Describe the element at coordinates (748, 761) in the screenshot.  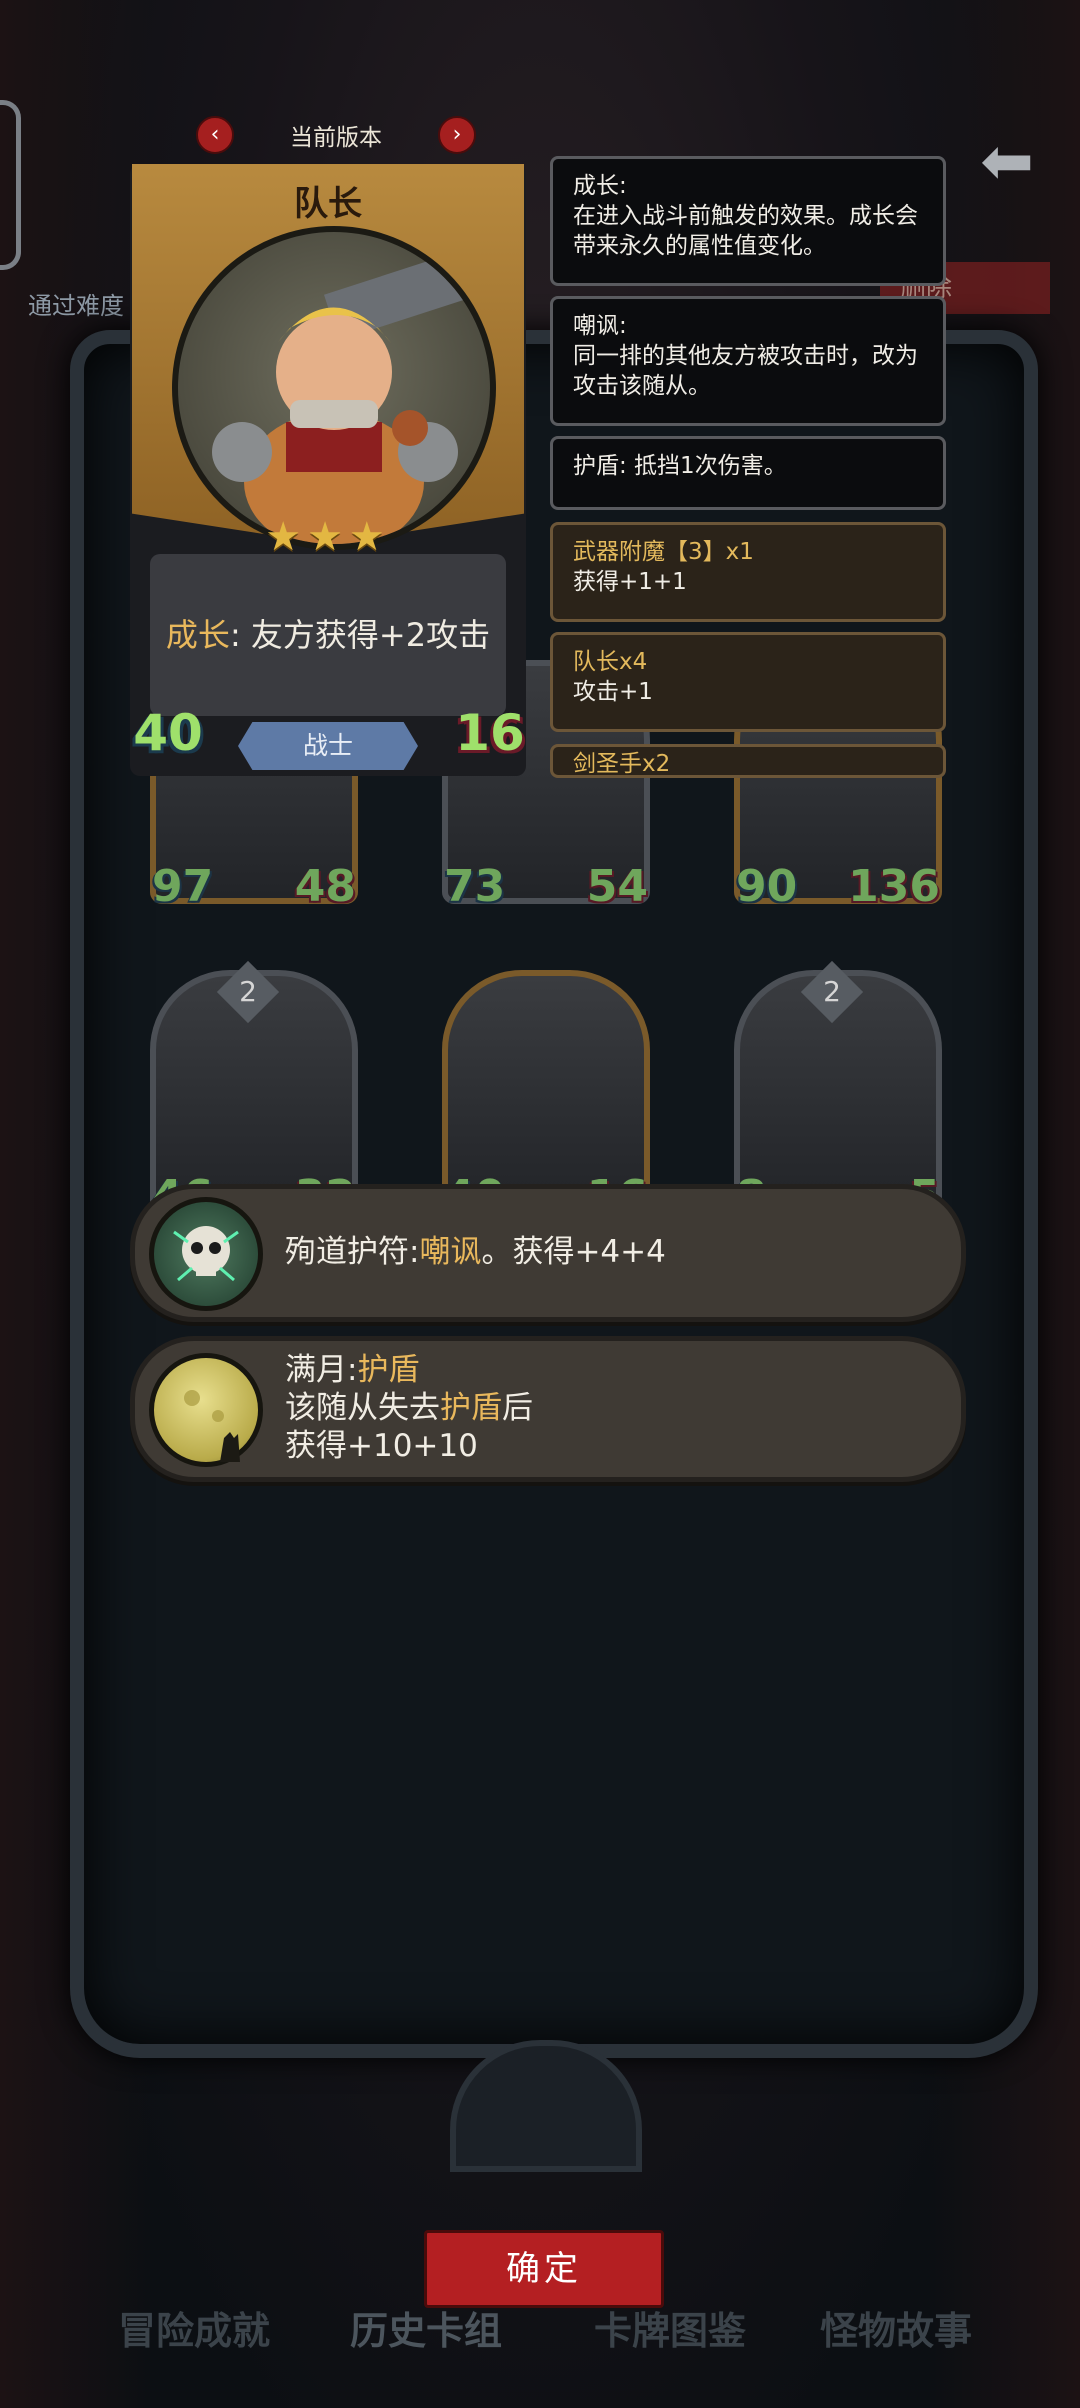
I see `buff-panel-swordmaster: 剑圣手x2` at that location.